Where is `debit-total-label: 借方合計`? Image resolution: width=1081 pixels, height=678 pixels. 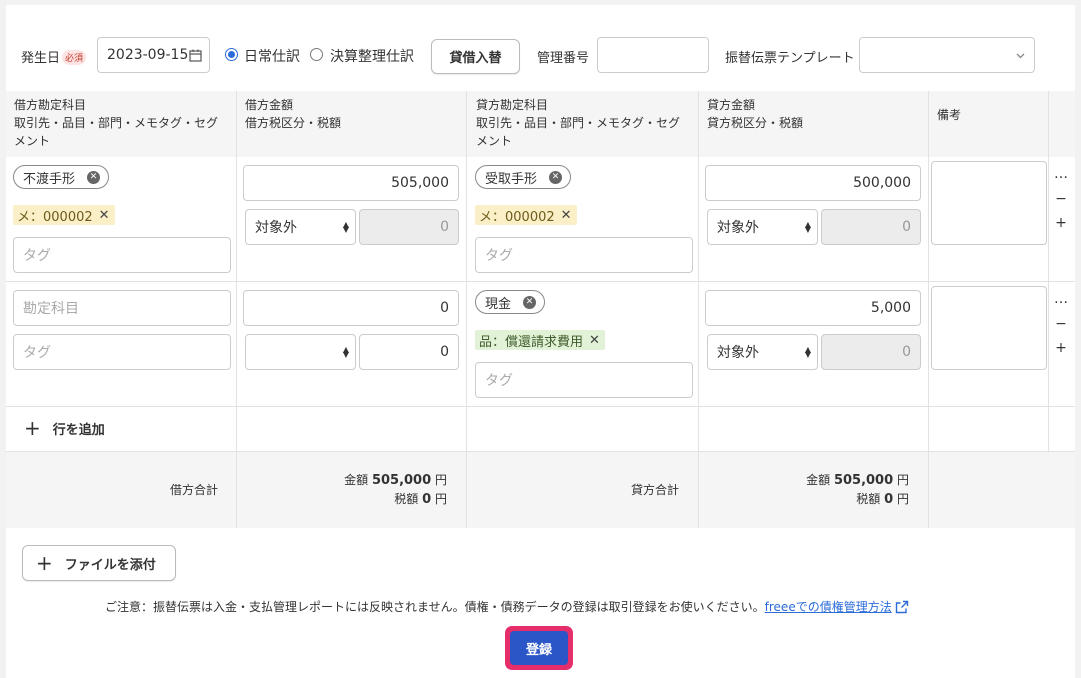
debit-total-label: 借方合計 is located at coordinates (194, 490).